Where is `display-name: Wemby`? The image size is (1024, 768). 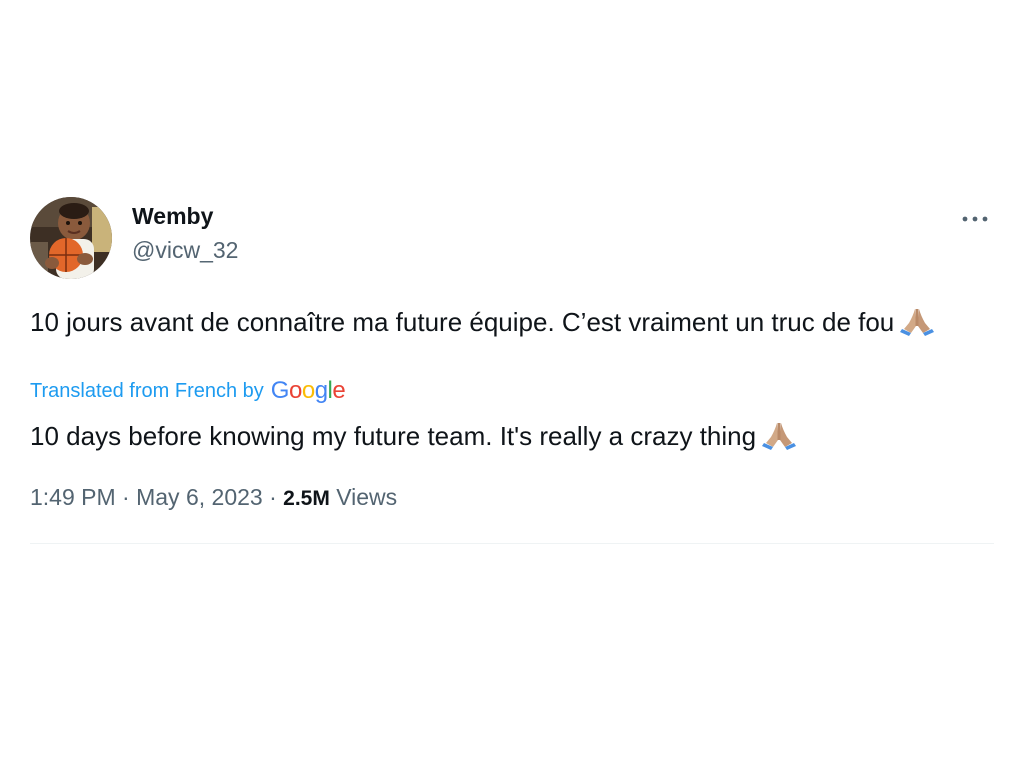 display-name: Wemby is located at coordinates (185, 216).